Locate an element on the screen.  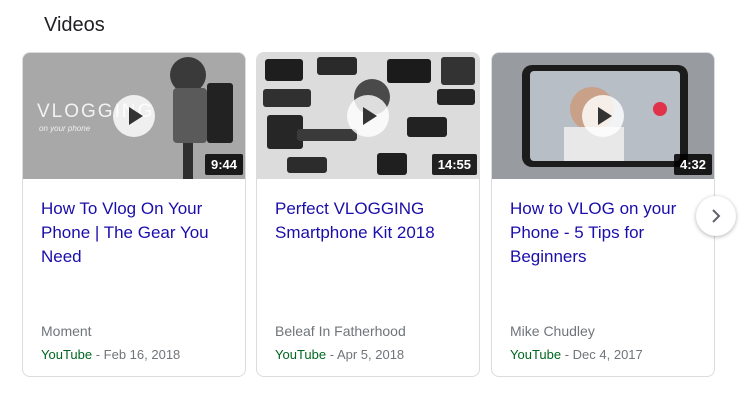
video-duration: 9:44 is located at coordinates (223, 164).